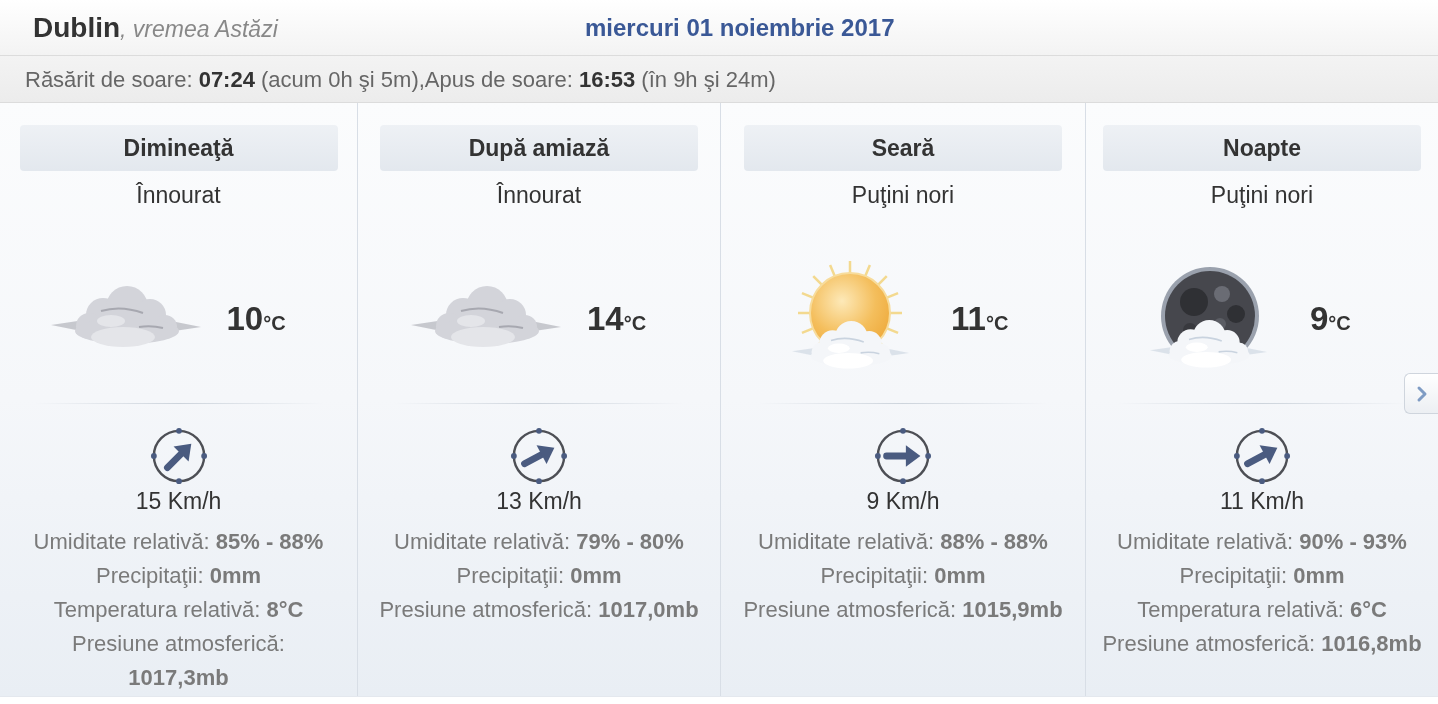 The image size is (1438, 704). I want to click on wind-speed-text: 9 Km/h, so click(903, 501).